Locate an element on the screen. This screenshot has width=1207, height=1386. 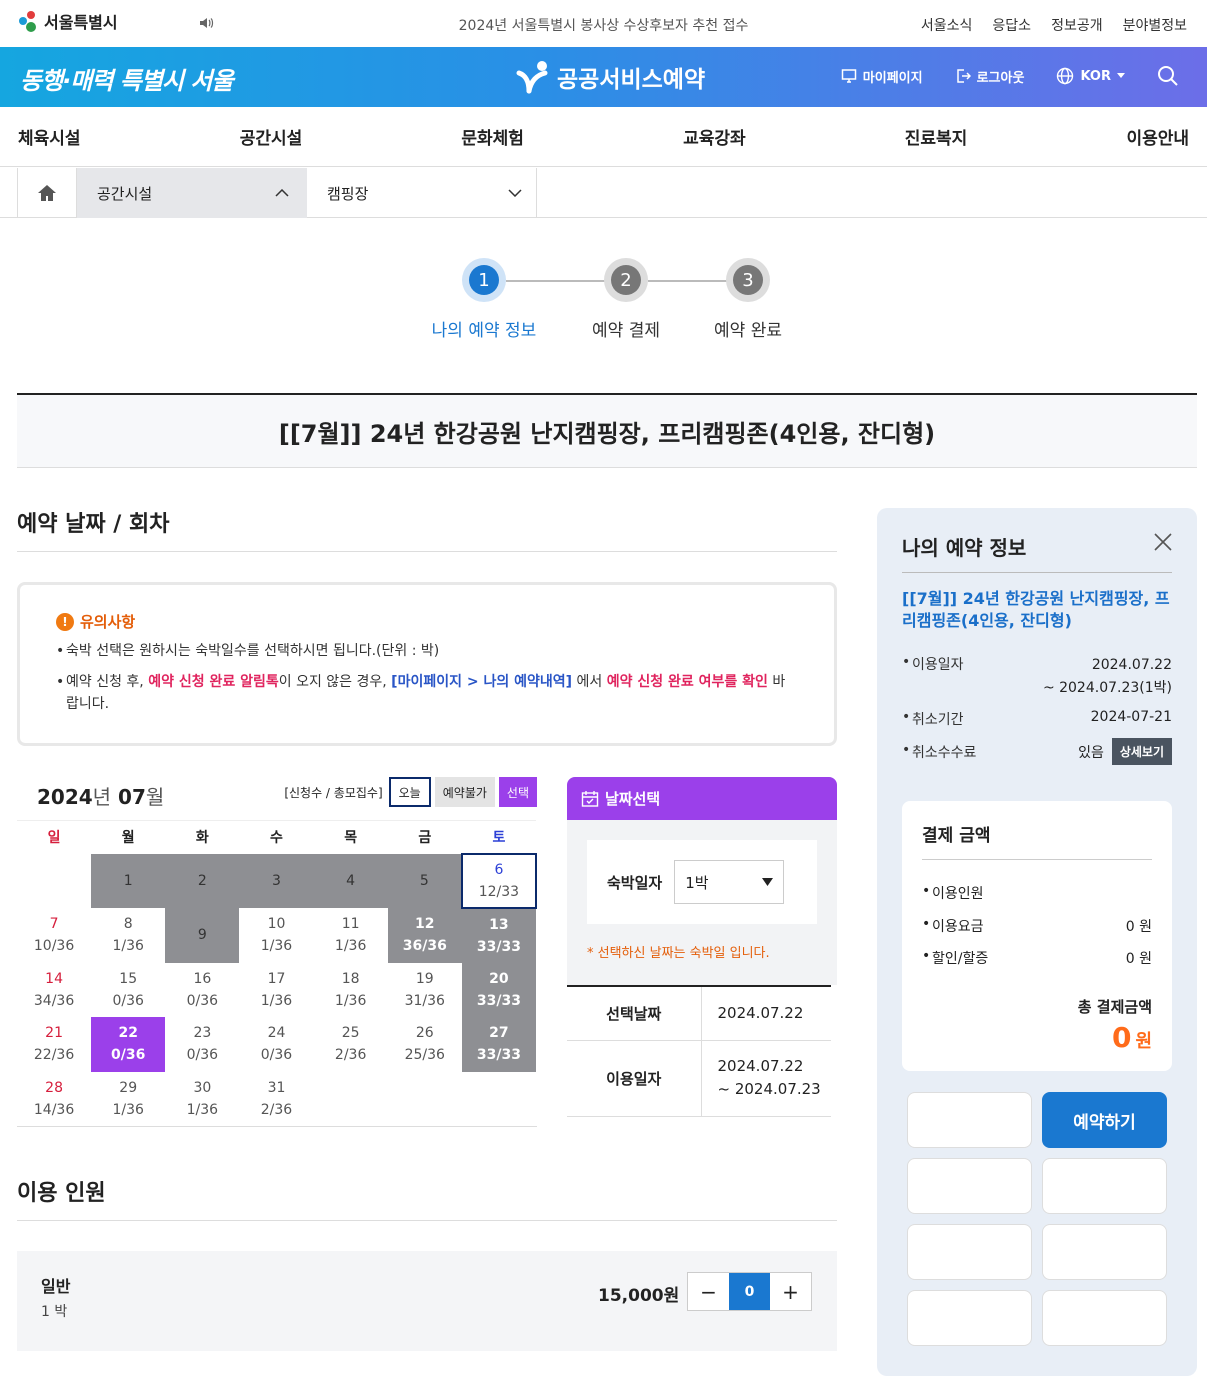
day-number: 8 is located at coordinates (128, 924).